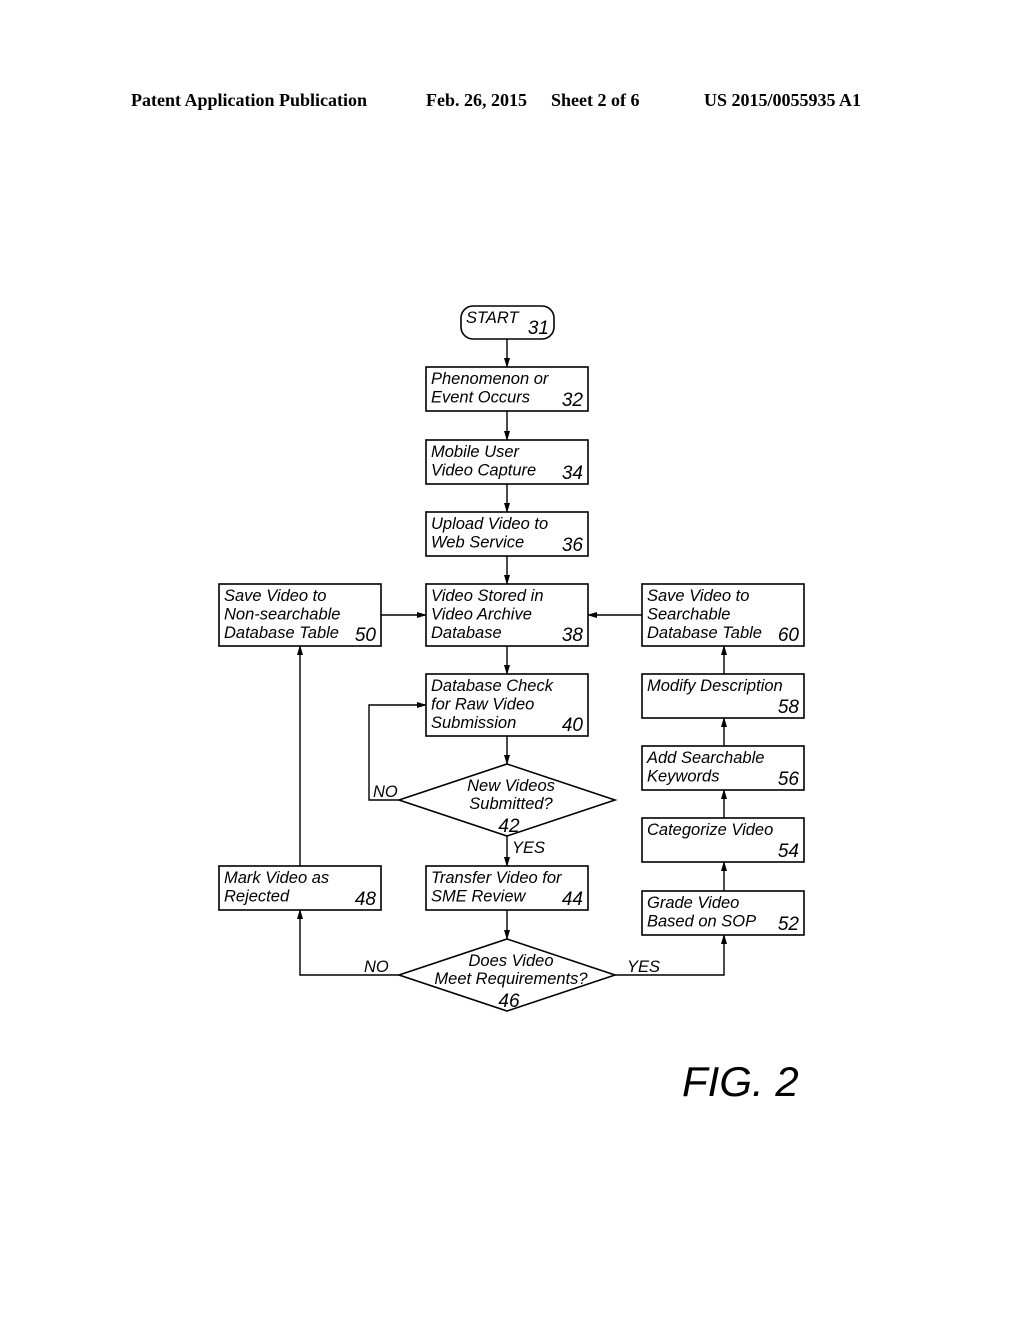 This screenshot has height=1320, width=1024. Describe the element at coordinates (487, 596) in the screenshot. I see `node-label: Video Stored in` at that location.